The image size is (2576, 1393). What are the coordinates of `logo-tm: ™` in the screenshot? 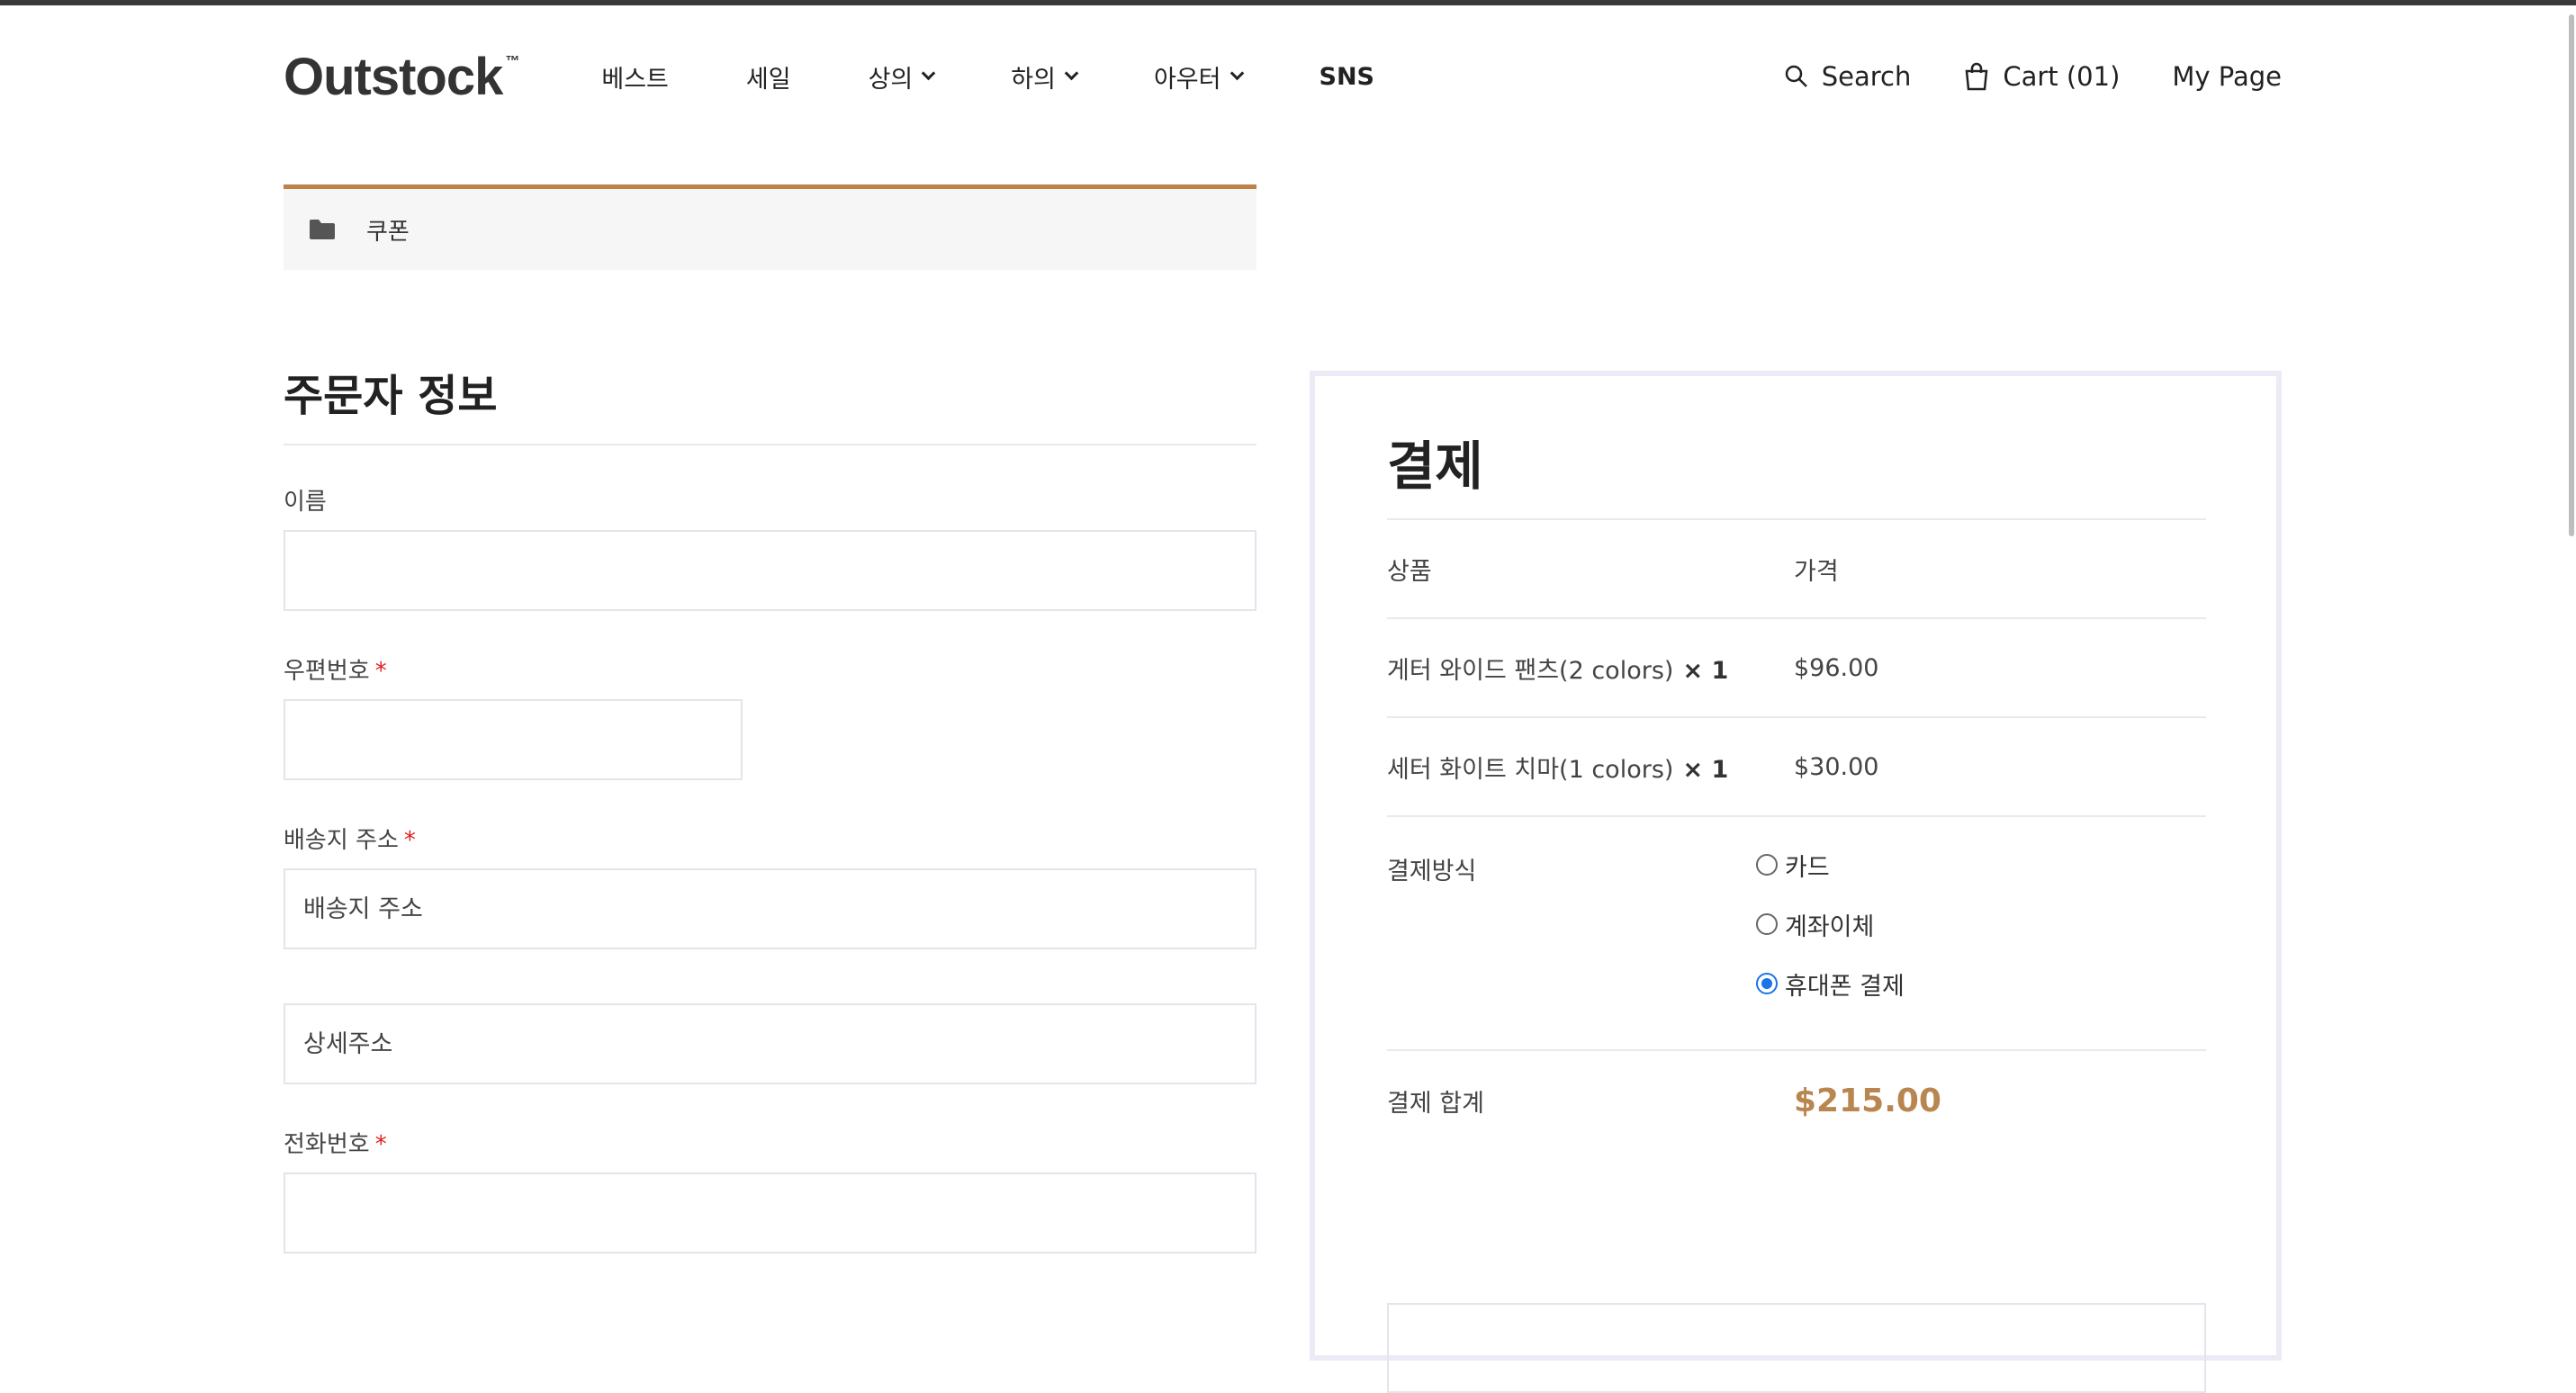 It's located at (512, 61).